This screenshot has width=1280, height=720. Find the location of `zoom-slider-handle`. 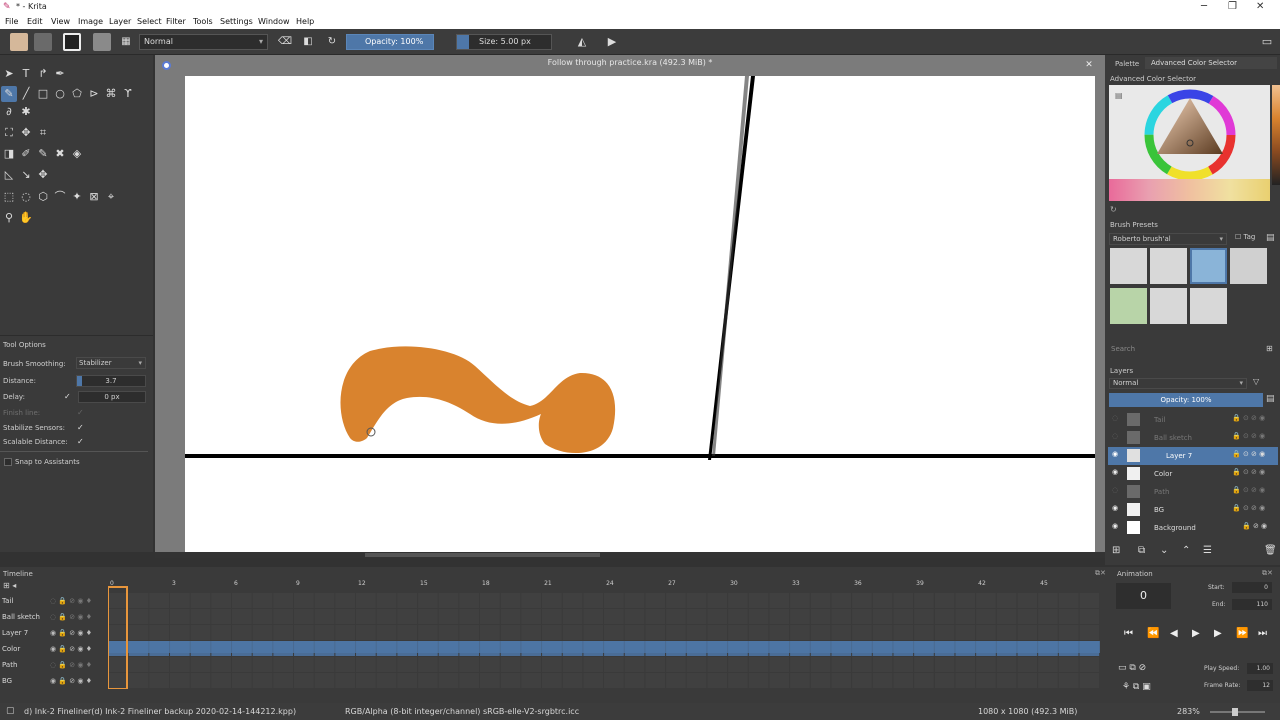

zoom-slider-handle is located at coordinates (1235, 712).